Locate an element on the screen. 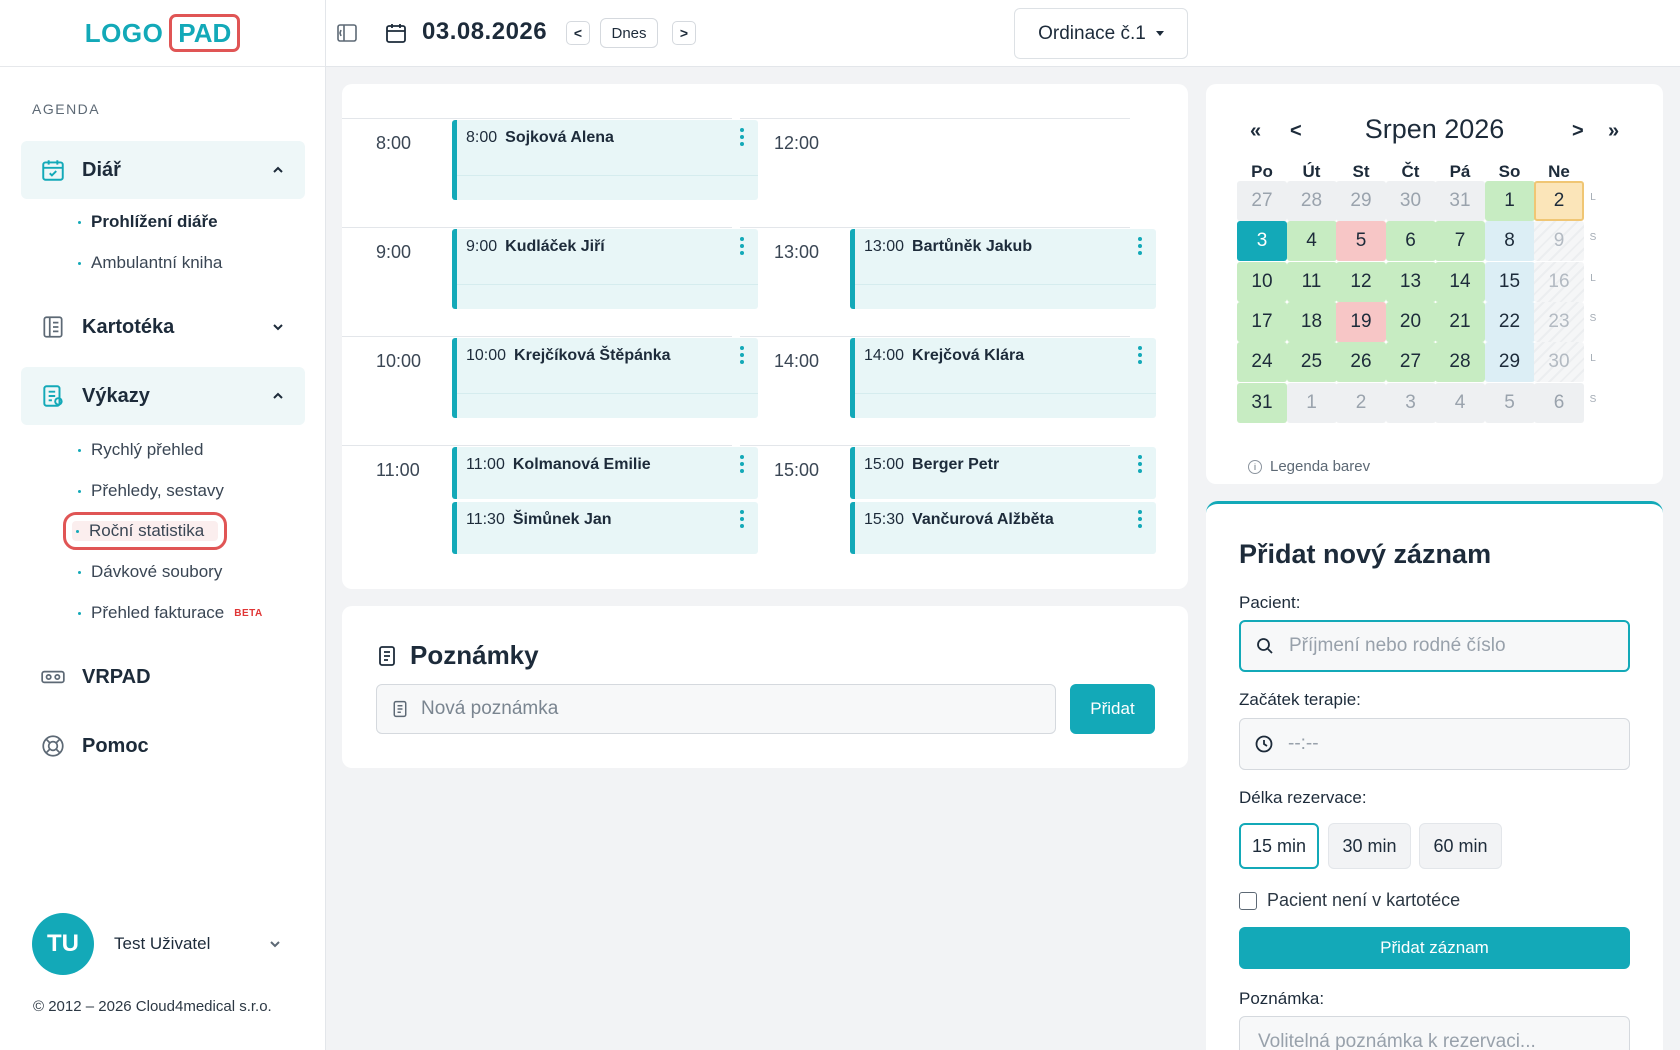 Image resolution: width=1680 pixels, height=1050 pixels. prev-day-button: < is located at coordinates (578, 33).